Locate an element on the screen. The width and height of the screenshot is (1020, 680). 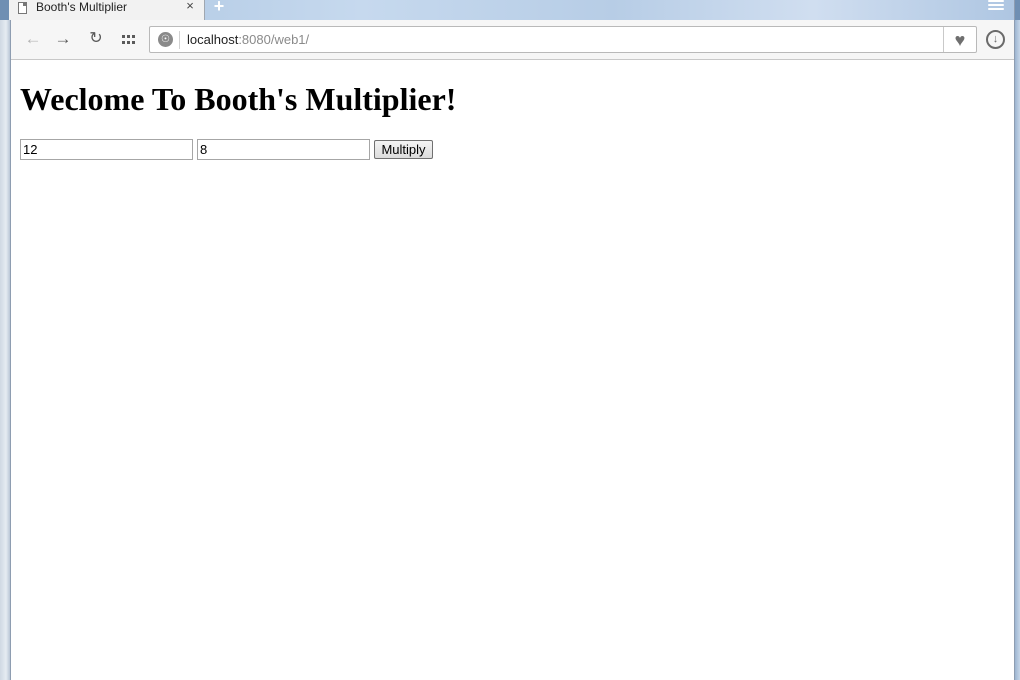
tab-title: Booth's Multiplier is located at coordinates (81, 7).